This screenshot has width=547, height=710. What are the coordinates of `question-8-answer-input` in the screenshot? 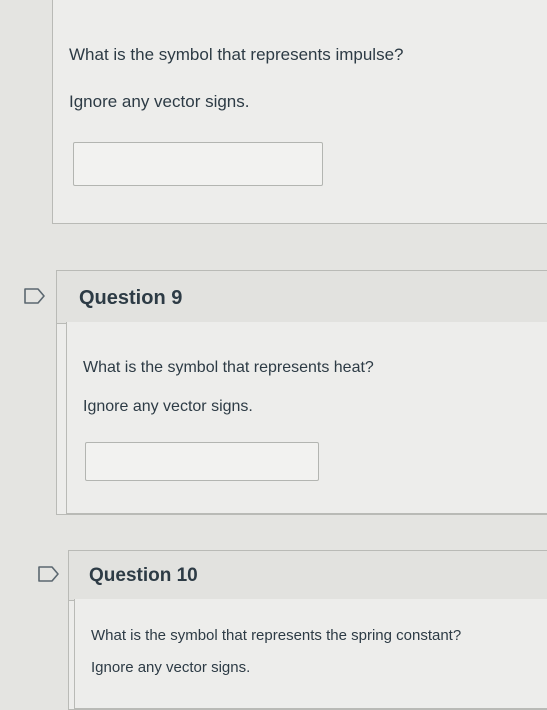 It's located at (198, 164).